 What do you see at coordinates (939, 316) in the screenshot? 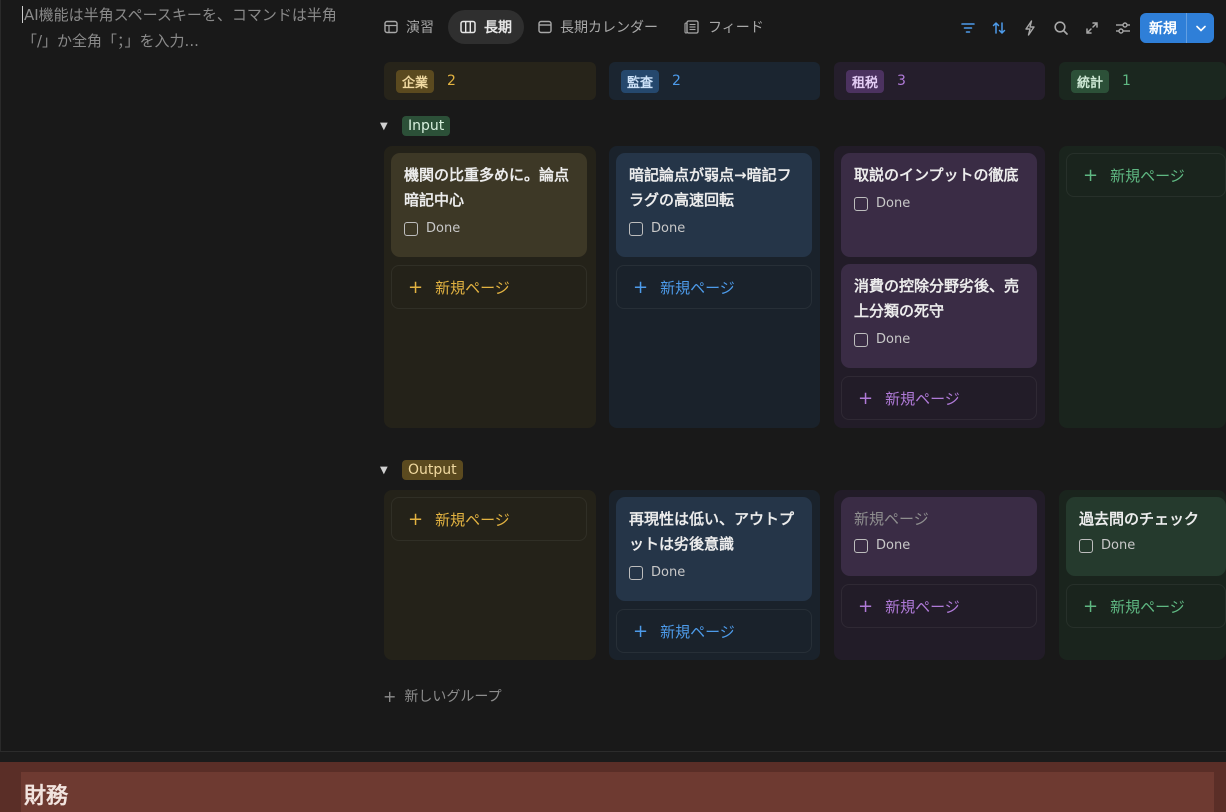
I see `card: 消費の控除分野劣後、売上分類の死守 Done` at bounding box center [939, 316].